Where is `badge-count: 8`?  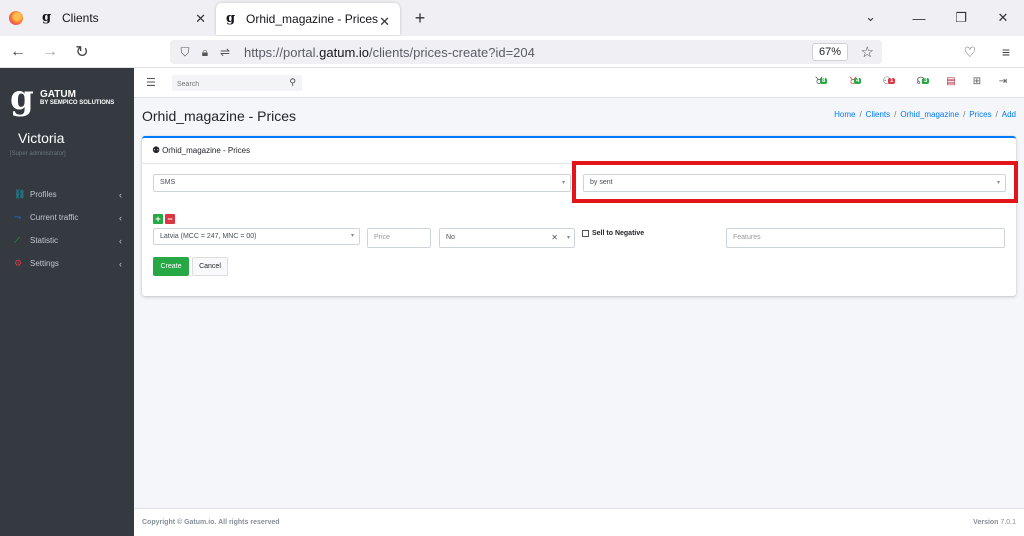
badge-count: 8 is located at coordinates (824, 81).